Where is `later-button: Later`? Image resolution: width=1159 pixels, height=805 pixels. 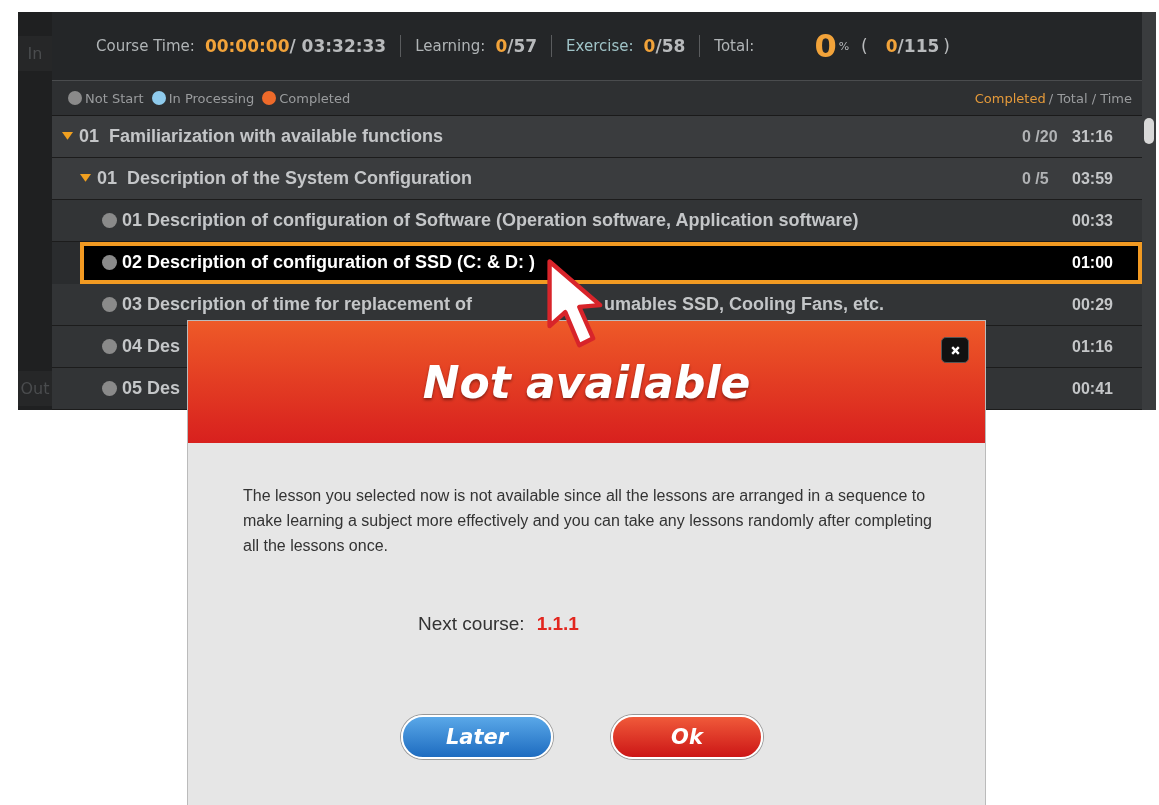
later-button: Later is located at coordinates (477, 737).